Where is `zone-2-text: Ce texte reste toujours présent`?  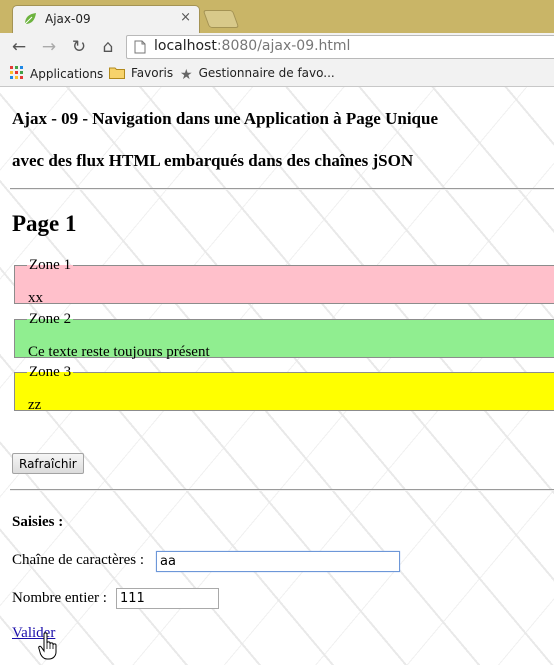
zone-2-text: Ce texte reste toujours présent is located at coordinates (119, 352).